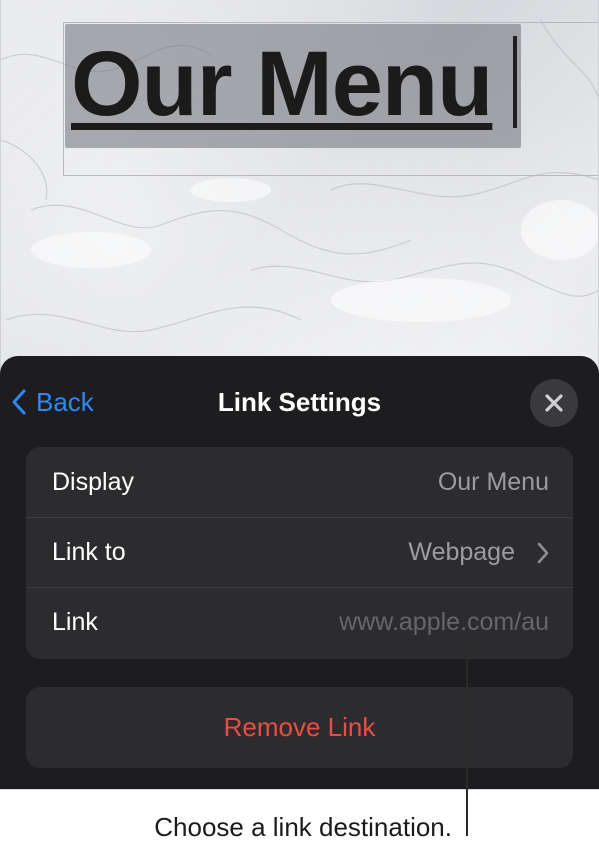 The image size is (599, 846). I want to click on link-to-label: Link to, so click(89, 552).